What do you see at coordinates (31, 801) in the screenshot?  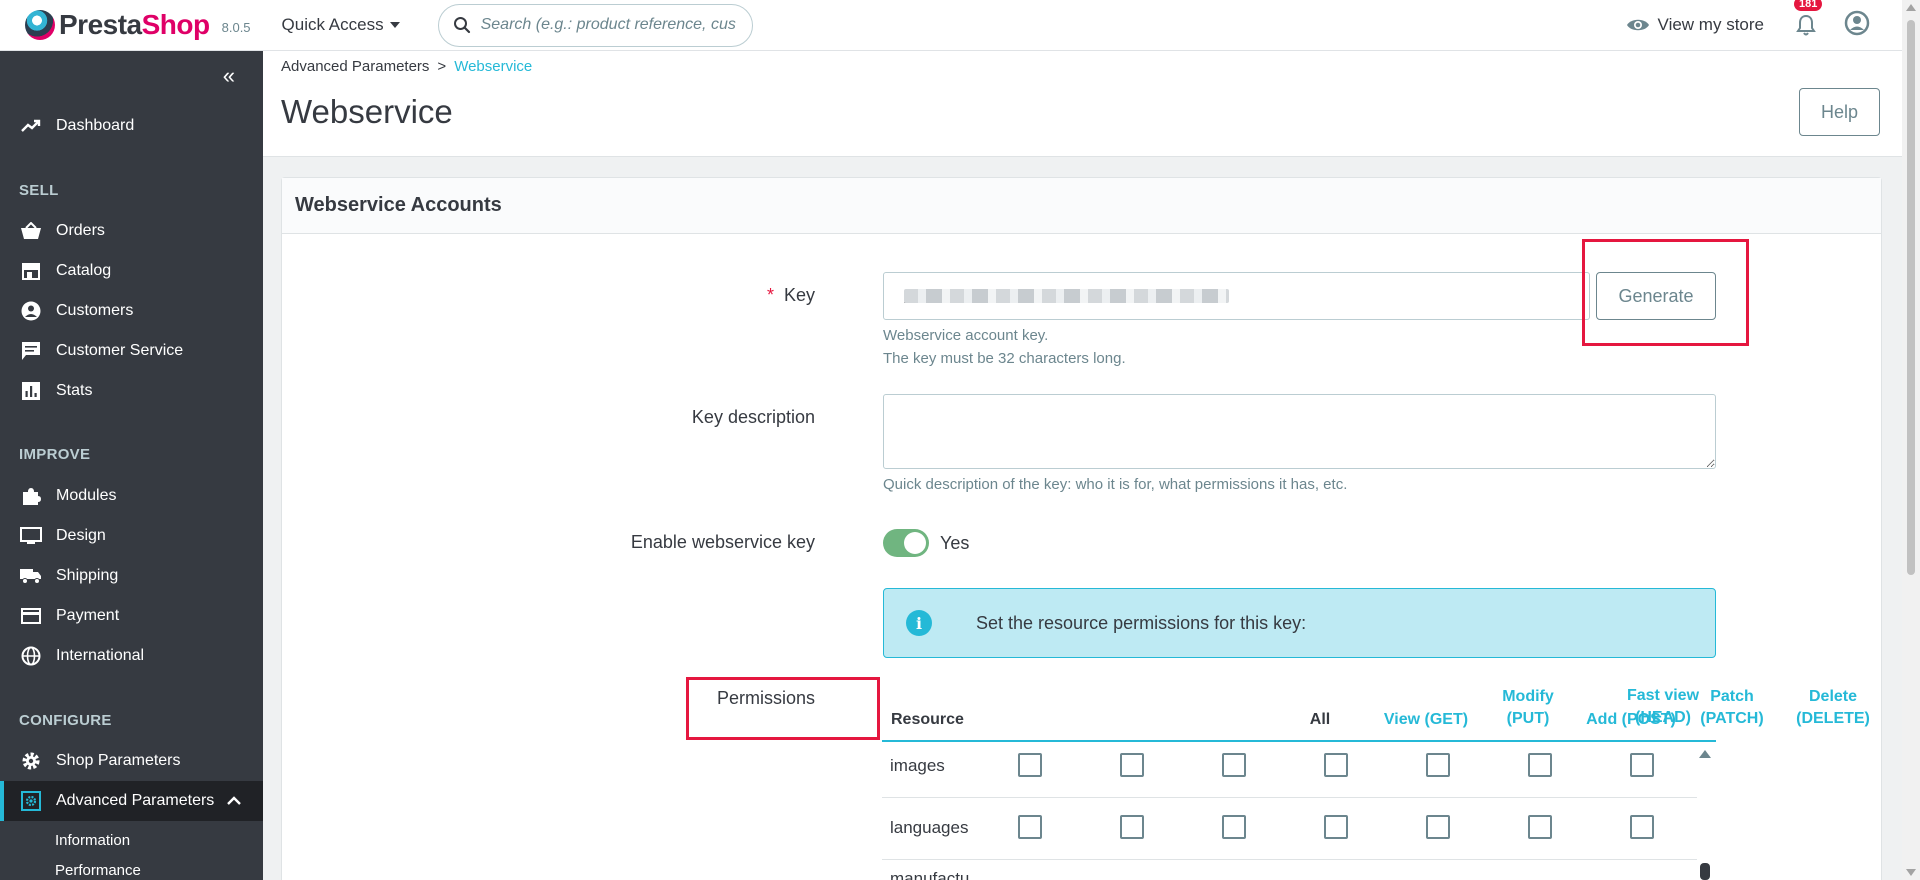 I see `settings-applications-icon` at bounding box center [31, 801].